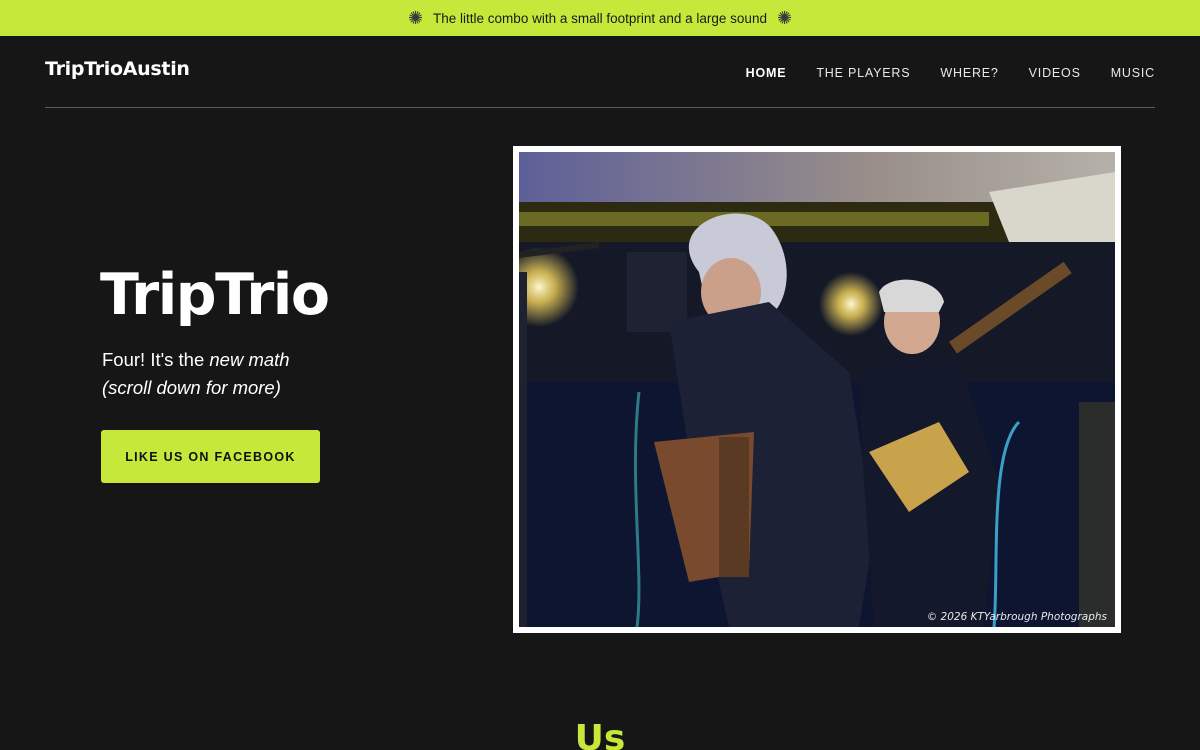 The width and height of the screenshot is (1200, 750). Describe the element at coordinates (600, 734) in the screenshot. I see `section-heading-us: Us` at that location.